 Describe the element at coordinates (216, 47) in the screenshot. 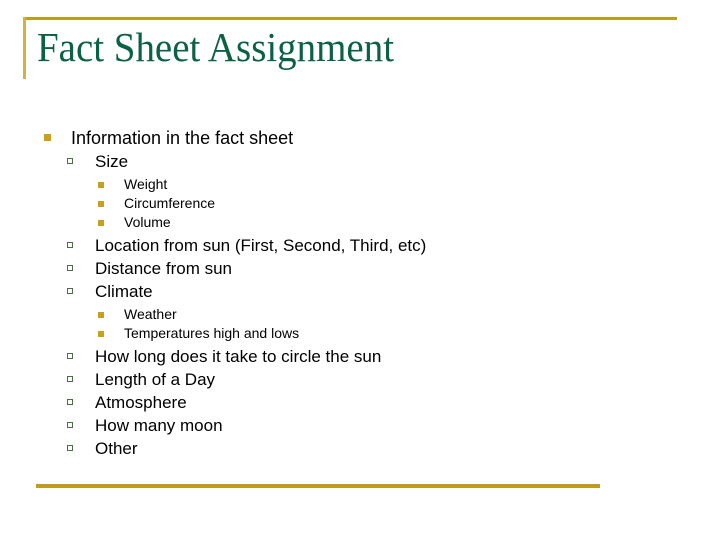

I see `page-title: Fact Sheet Assignment` at that location.